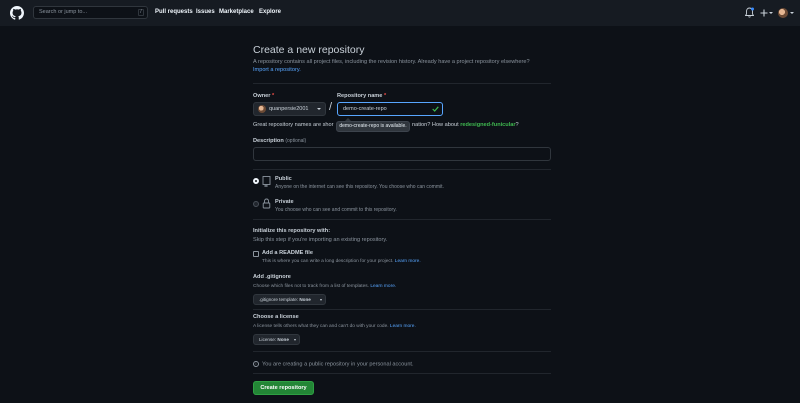  Describe the element at coordinates (783, 13) in the screenshot. I see `avatar` at that location.